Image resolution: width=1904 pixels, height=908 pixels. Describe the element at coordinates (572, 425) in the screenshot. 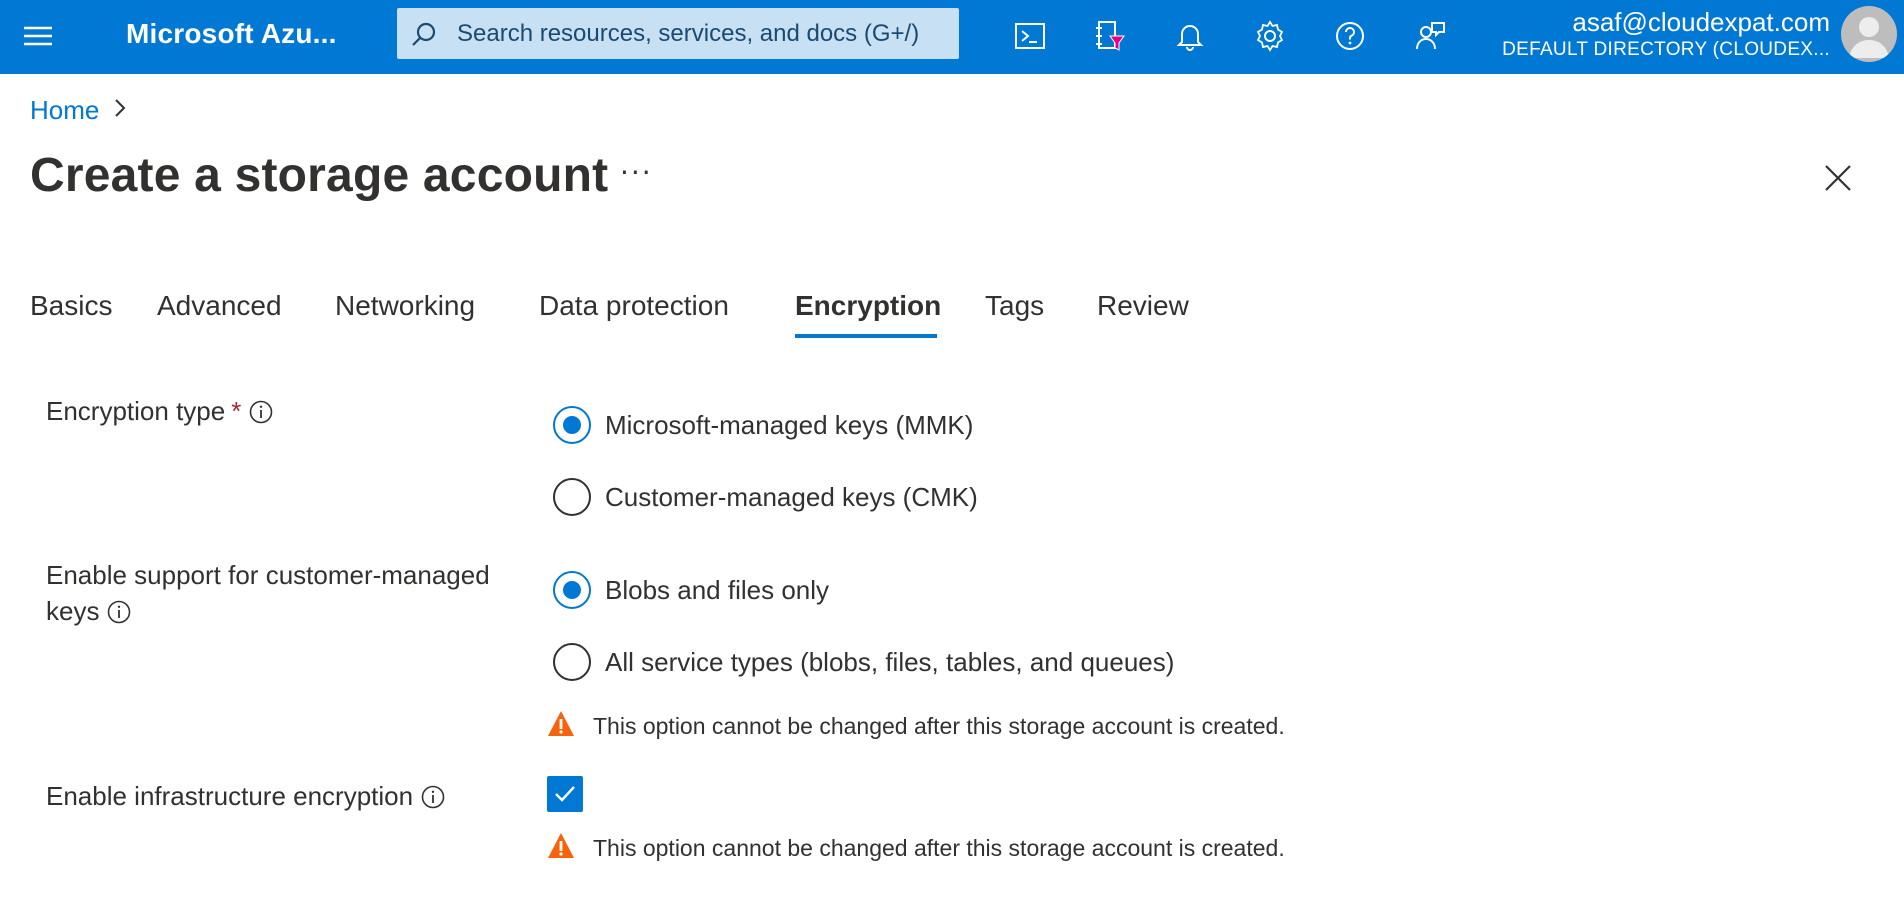

I see `radio-mmk-button` at that location.